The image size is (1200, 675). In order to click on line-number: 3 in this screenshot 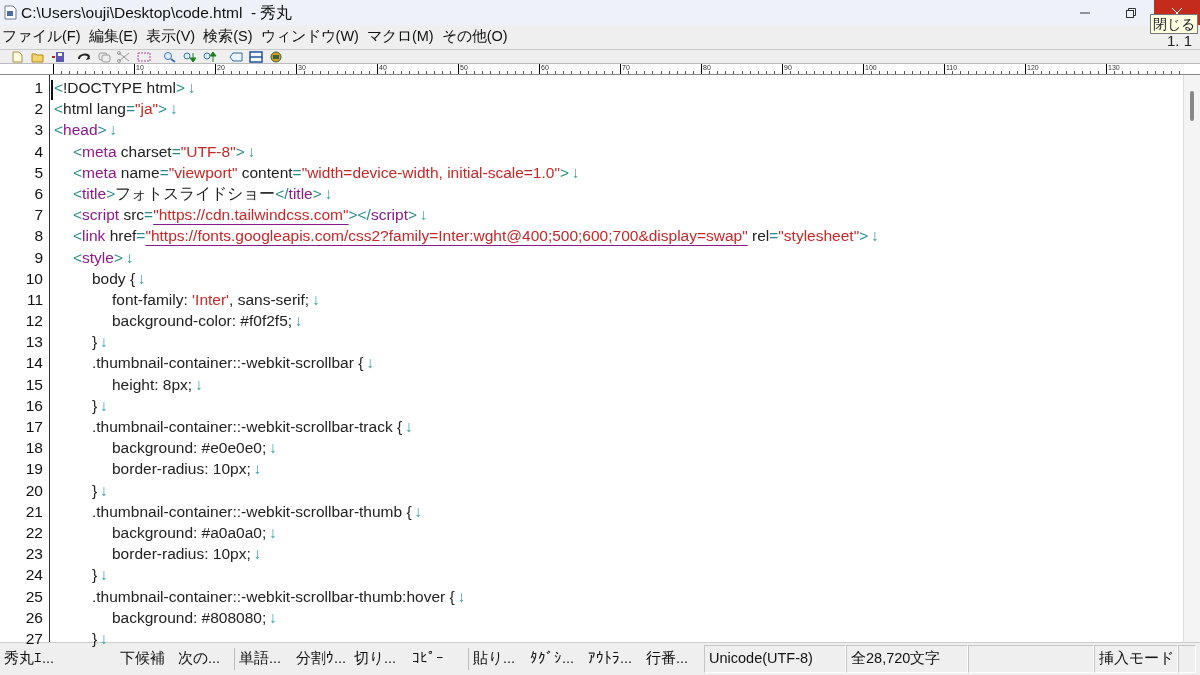, I will do `click(38, 130)`.